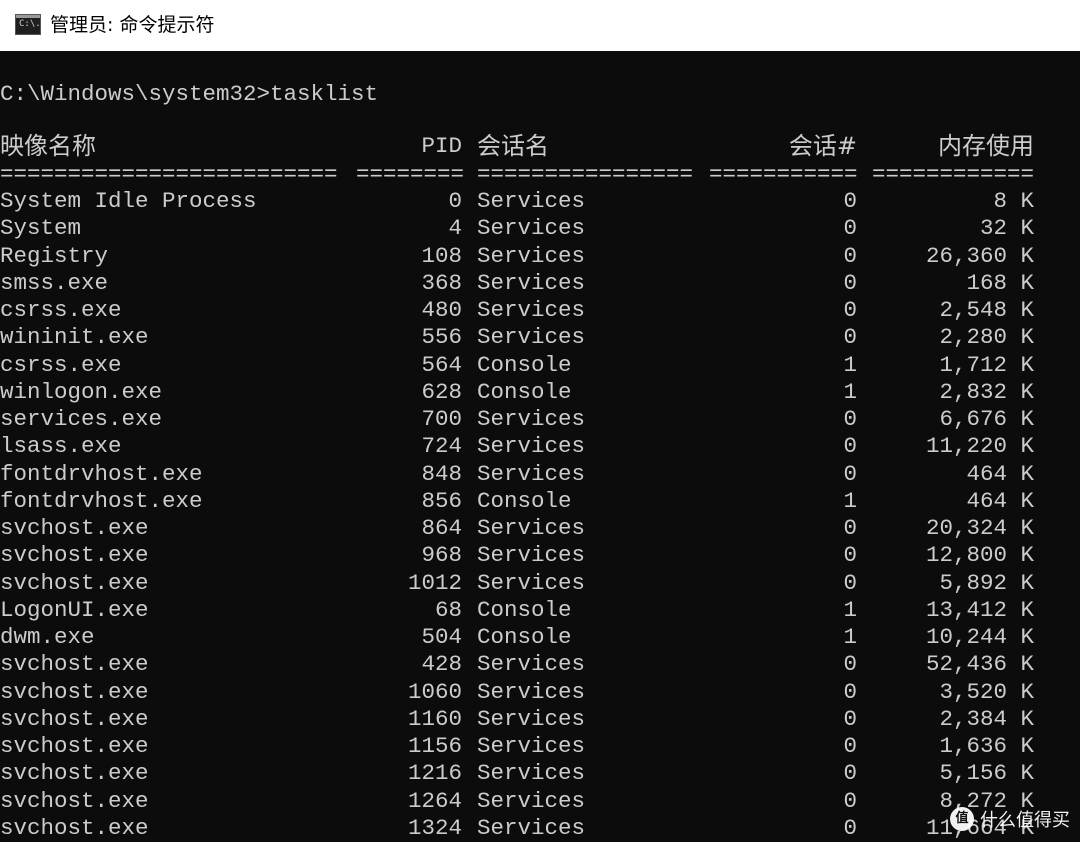 Image resolution: width=1080 pixels, height=842 pixels. What do you see at coordinates (979, 609) in the screenshot?
I see `process-memory-usage: 13,412 K` at bounding box center [979, 609].